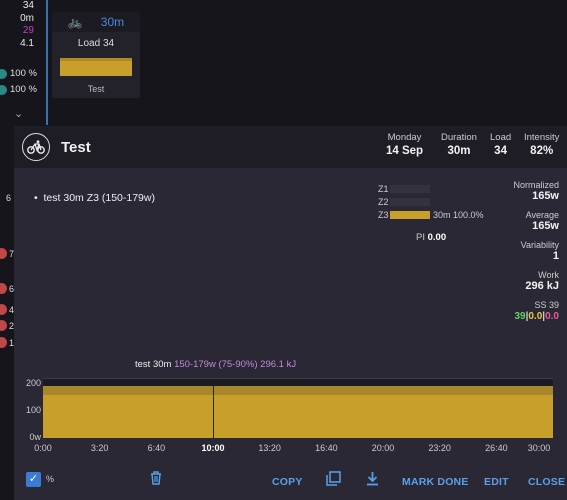 This screenshot has height=500, width=567. Describe the element at coordinates (539, 448) in the screenshot. I see `x-tick-label: 30:00` at that location.